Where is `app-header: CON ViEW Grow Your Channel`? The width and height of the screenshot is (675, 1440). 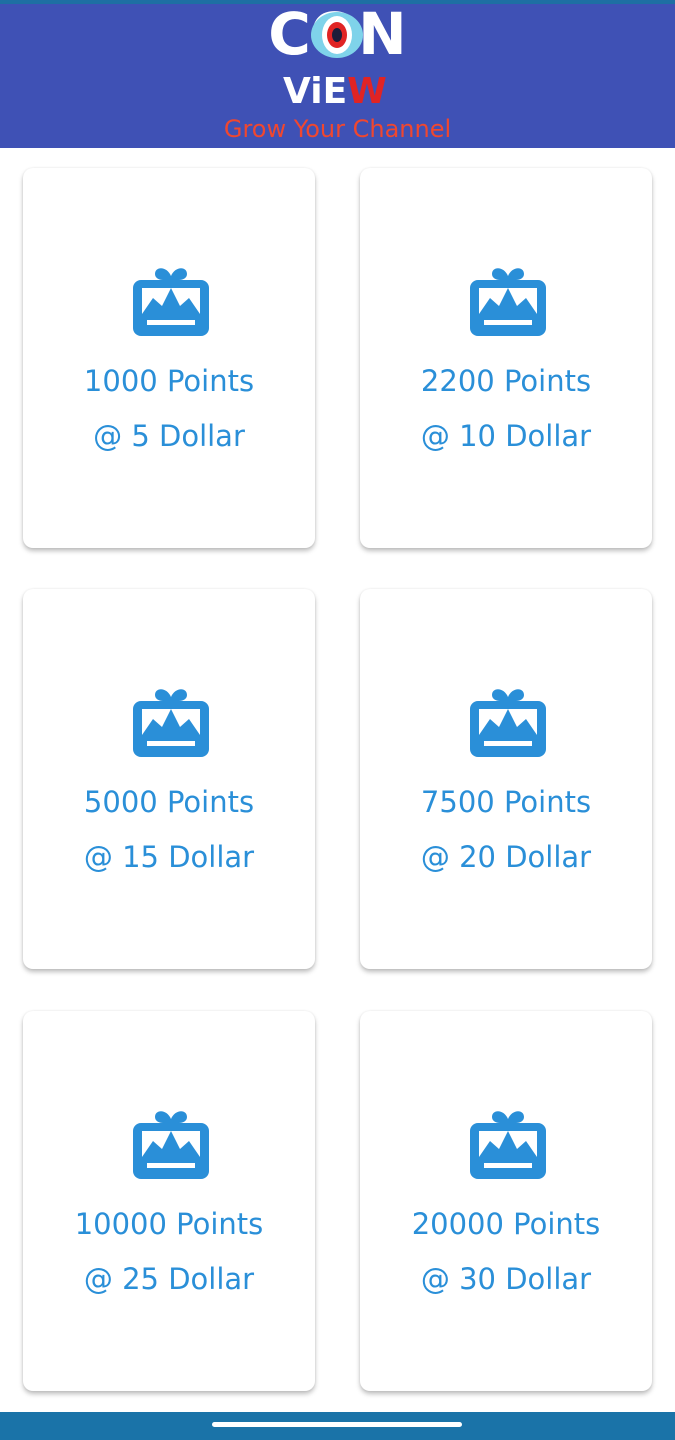 app-header: CON ViEW Grow Your Channel is located at coordinates (337, 75).